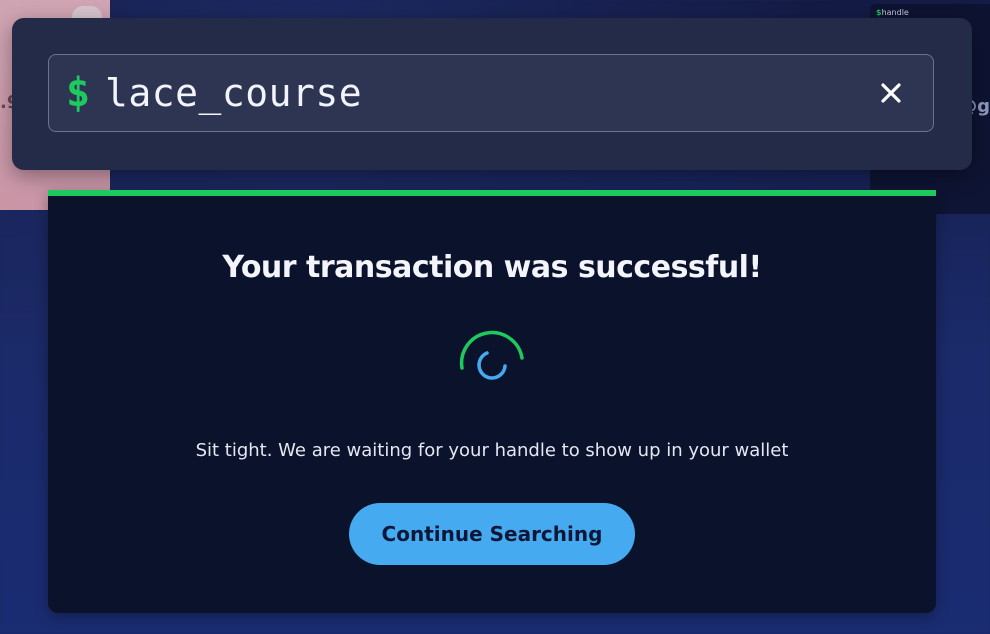  Describe the element at coordinates (491, 355) in the screenshot. I see `loading-spinner-icon` at that location.